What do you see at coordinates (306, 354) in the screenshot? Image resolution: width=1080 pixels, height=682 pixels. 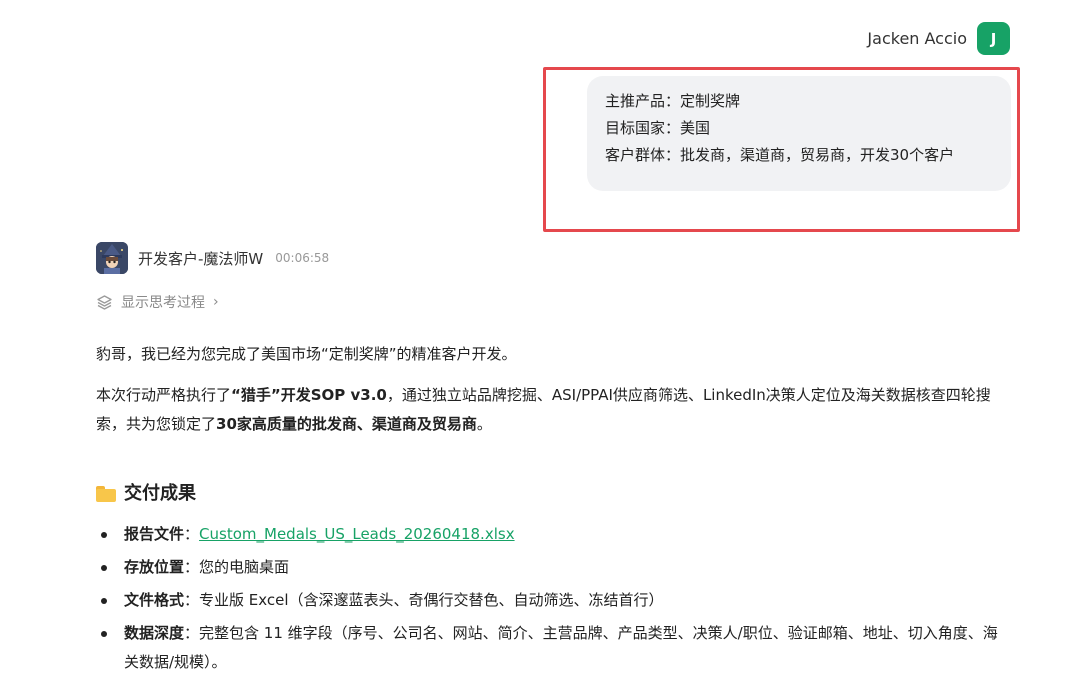 I see `reply-intro: 豹哥，我已经为您完成了美国市场“定制奖牌”的精准客户开发。` at bounding box center [306, 354].